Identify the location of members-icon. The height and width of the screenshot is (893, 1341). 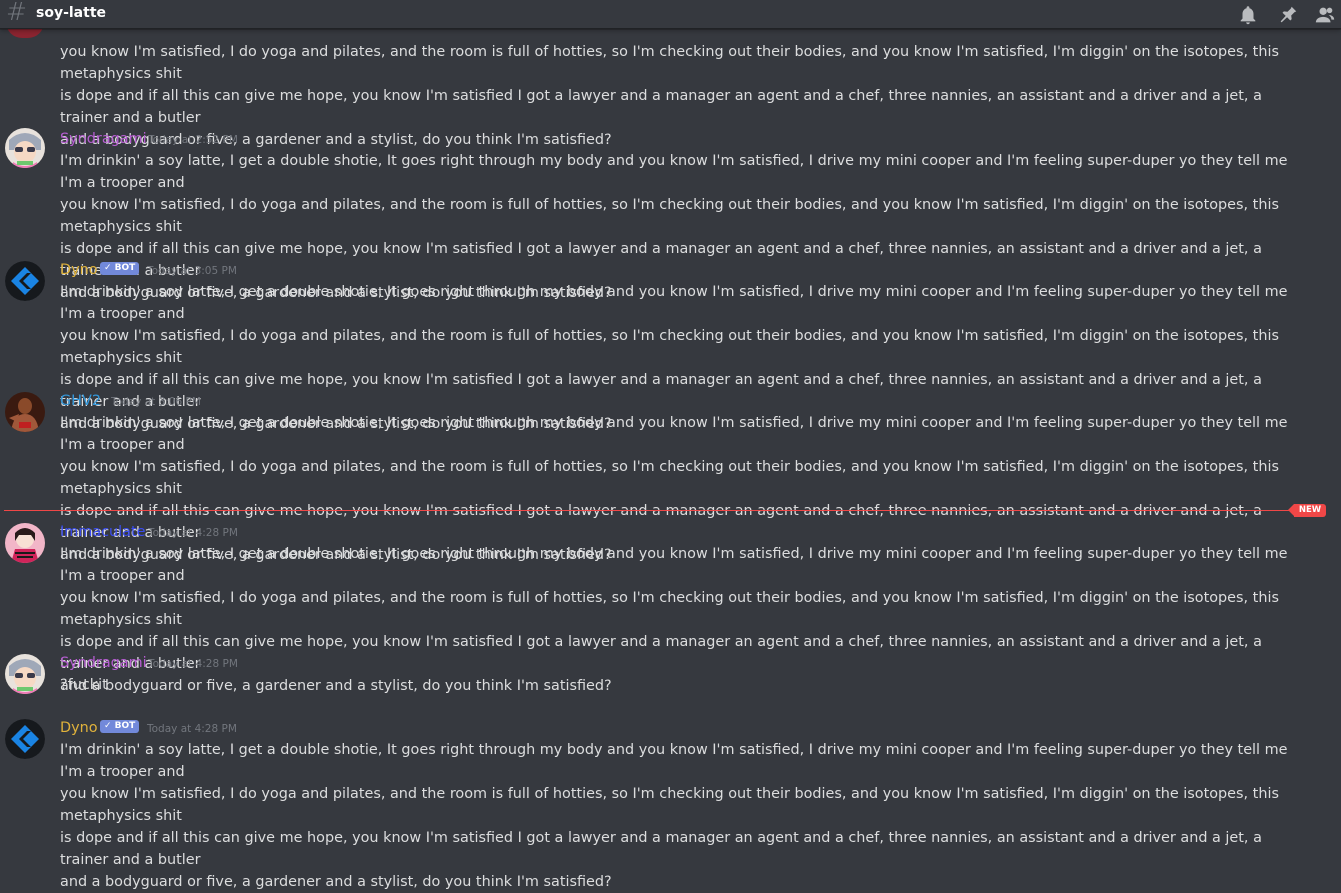
(1325, 15).